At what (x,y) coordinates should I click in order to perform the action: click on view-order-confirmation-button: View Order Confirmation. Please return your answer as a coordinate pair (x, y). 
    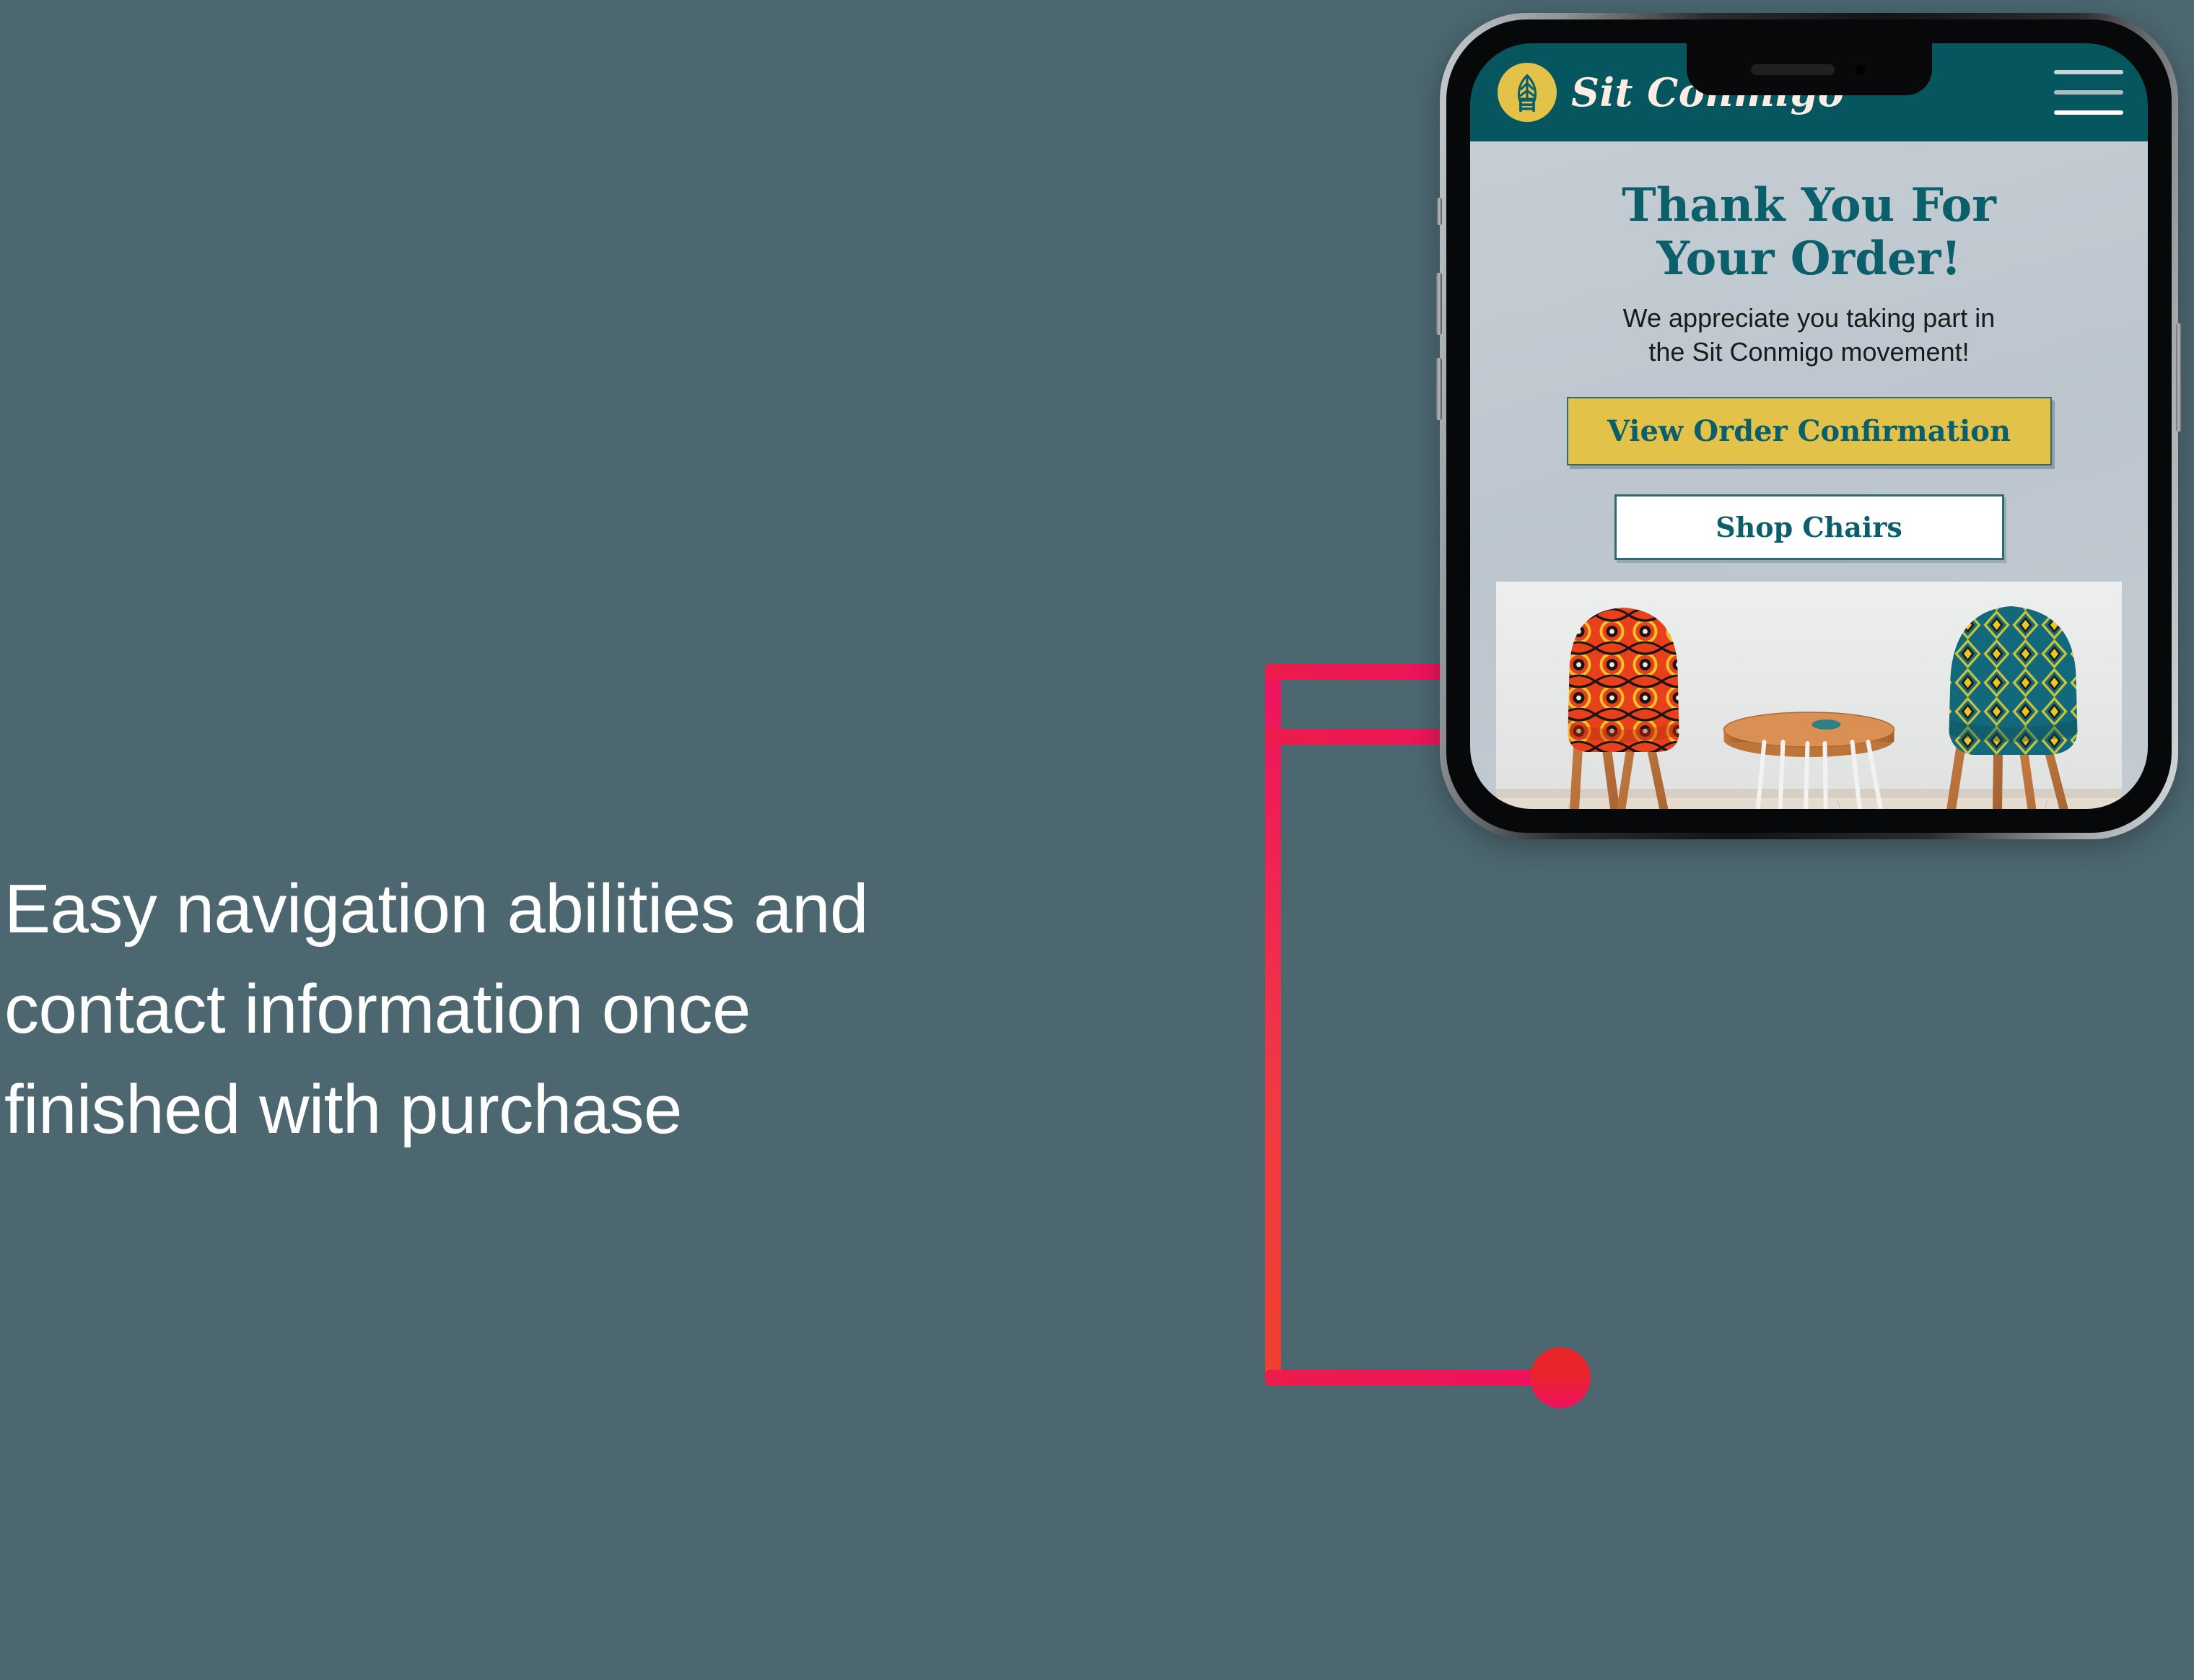
    Looking at the image, I should click on (1809, 431).